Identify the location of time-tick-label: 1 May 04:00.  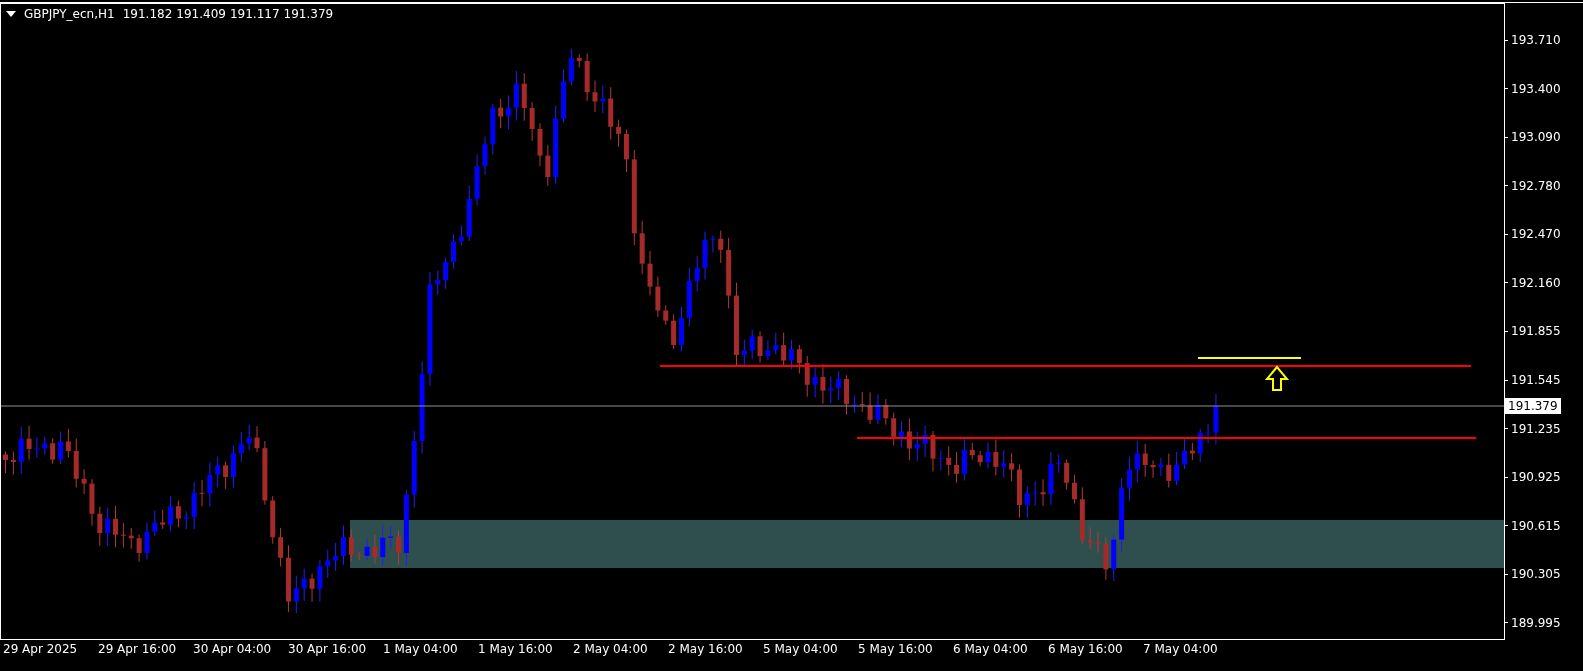
(421, 649).